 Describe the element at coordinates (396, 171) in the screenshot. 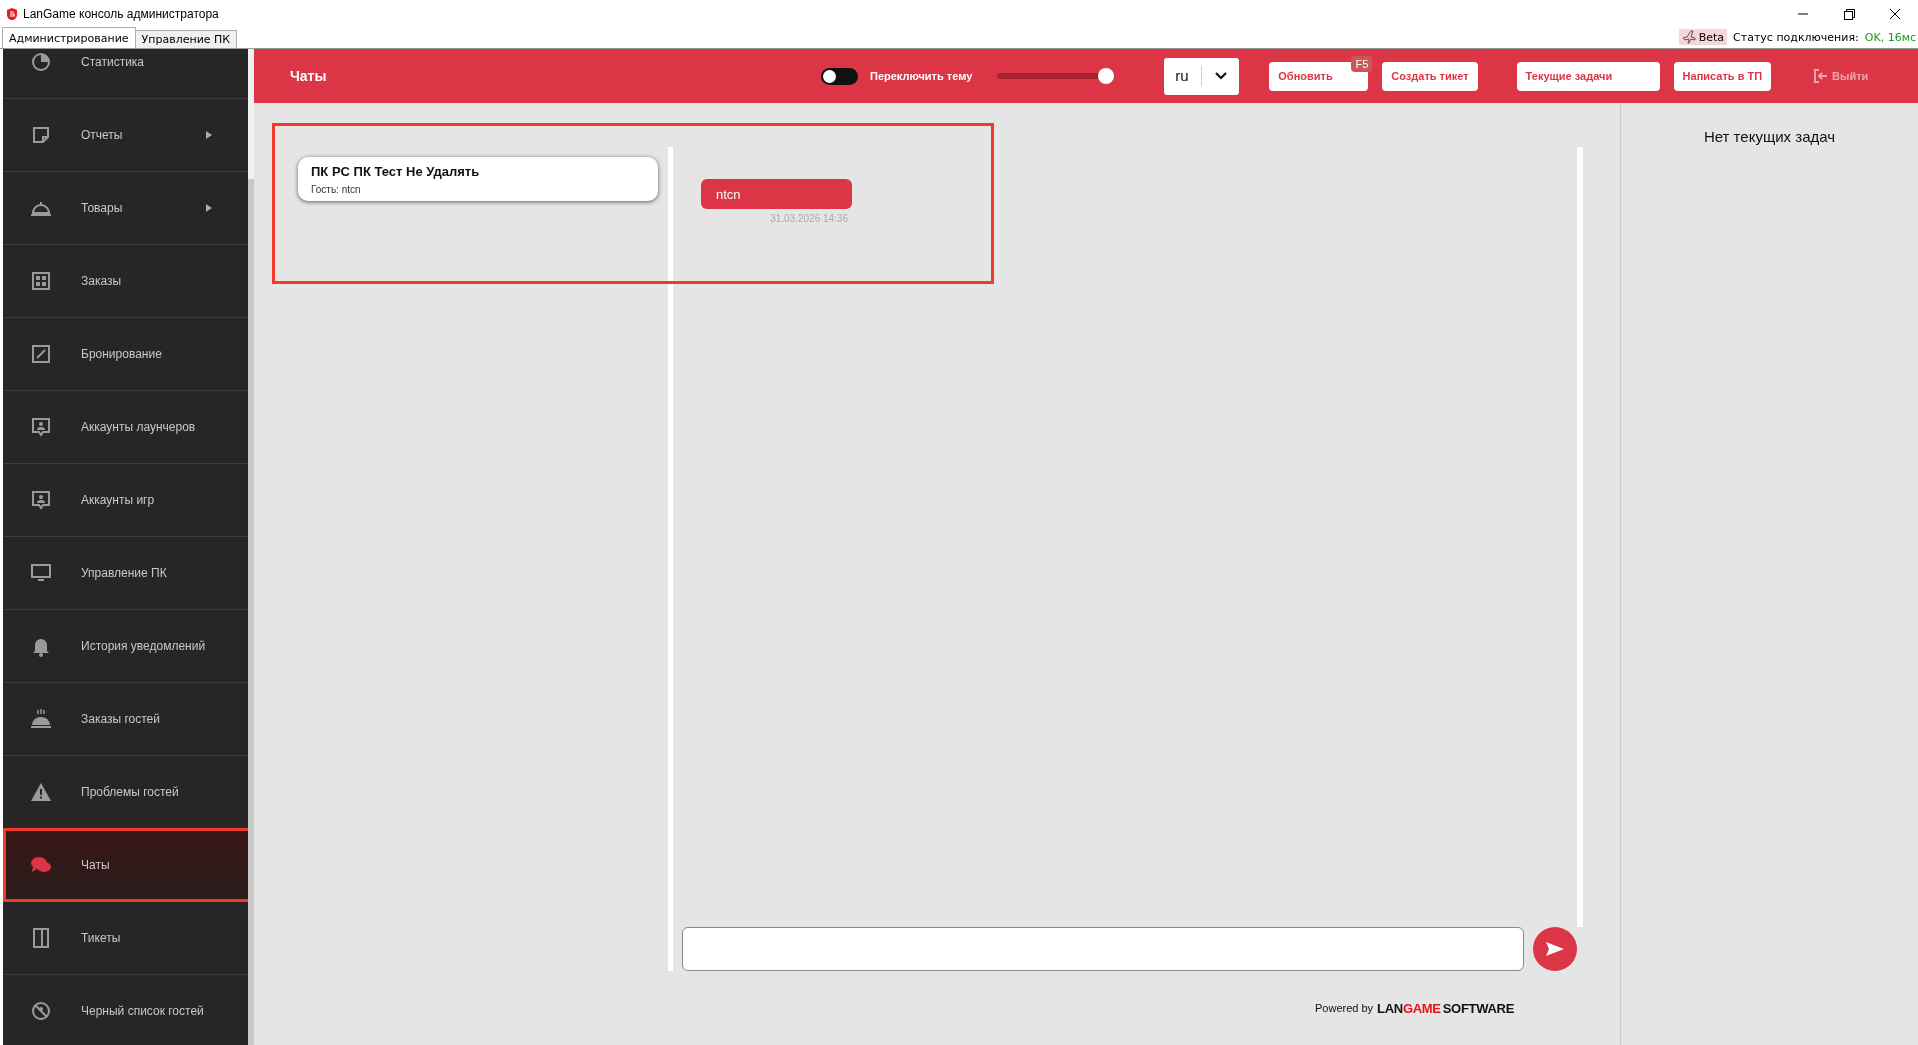

I see `chat-title: ПК PC ПК Тест Не Удалять` at that location.